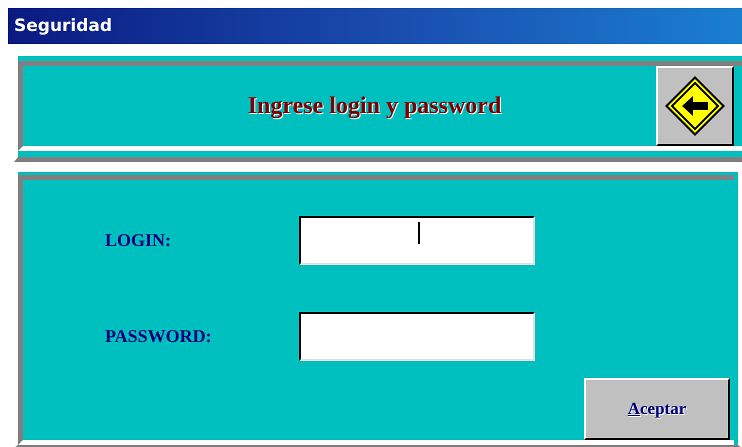 This screenshot has width=742, height=447. I want to click on window-title: Seguridad, so click(63, 26).